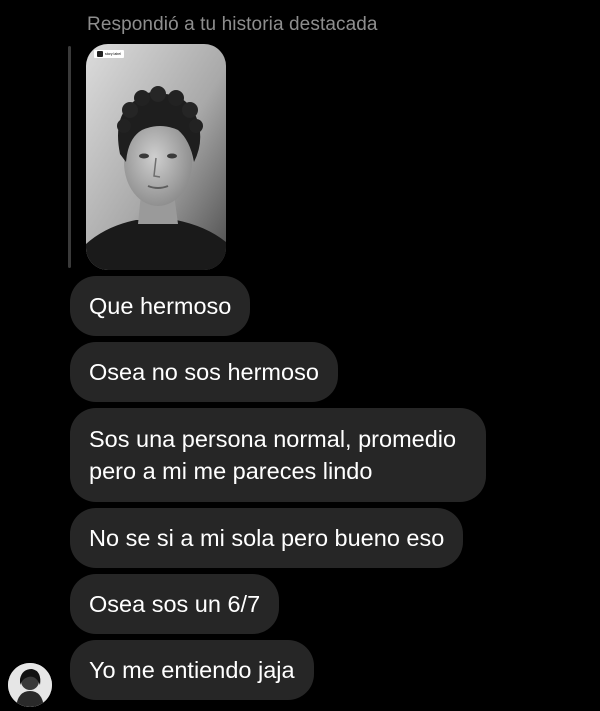  Describe the element at coordinates (160, 306) in the screenshot. I see `message-bubble: Que hermoso` at that location.